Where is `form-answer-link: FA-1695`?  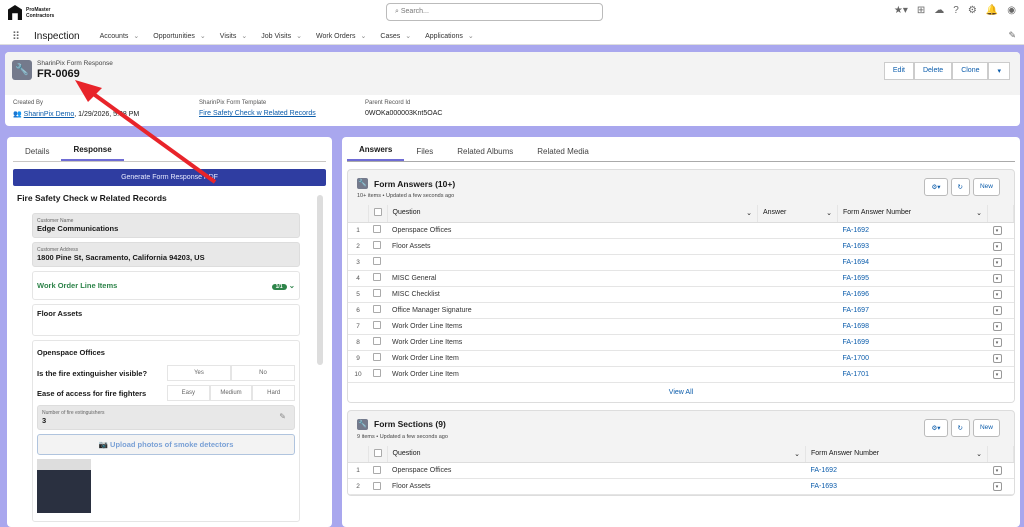 form-answer-link: FA-1695 is located at coordinates (912, 278).